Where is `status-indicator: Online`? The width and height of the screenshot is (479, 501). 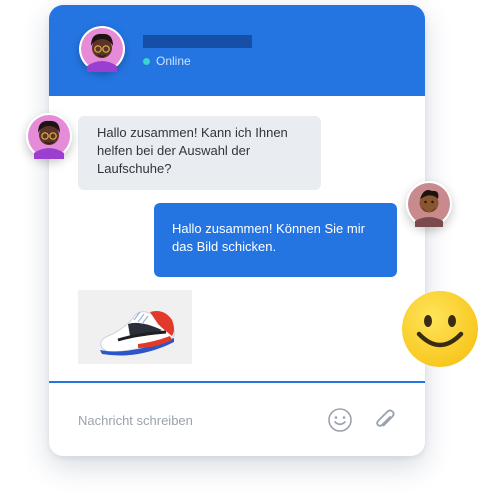 status-indicator: Online is located at coordinates (167, 61).